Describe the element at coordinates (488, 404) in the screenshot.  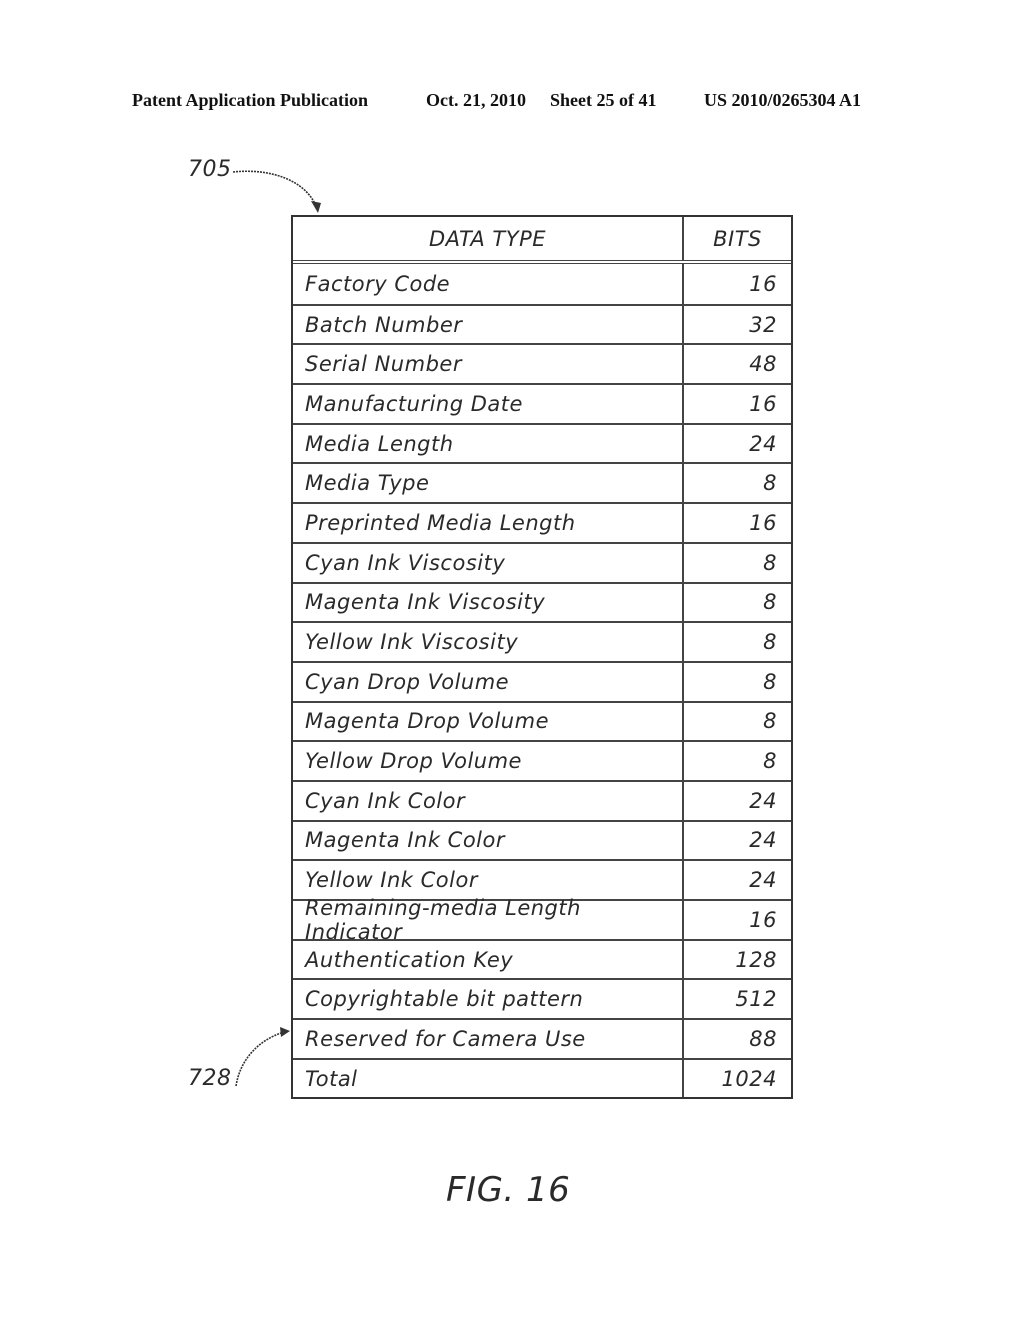
I see `data-type-cell: Manufacturing Date` at that location.